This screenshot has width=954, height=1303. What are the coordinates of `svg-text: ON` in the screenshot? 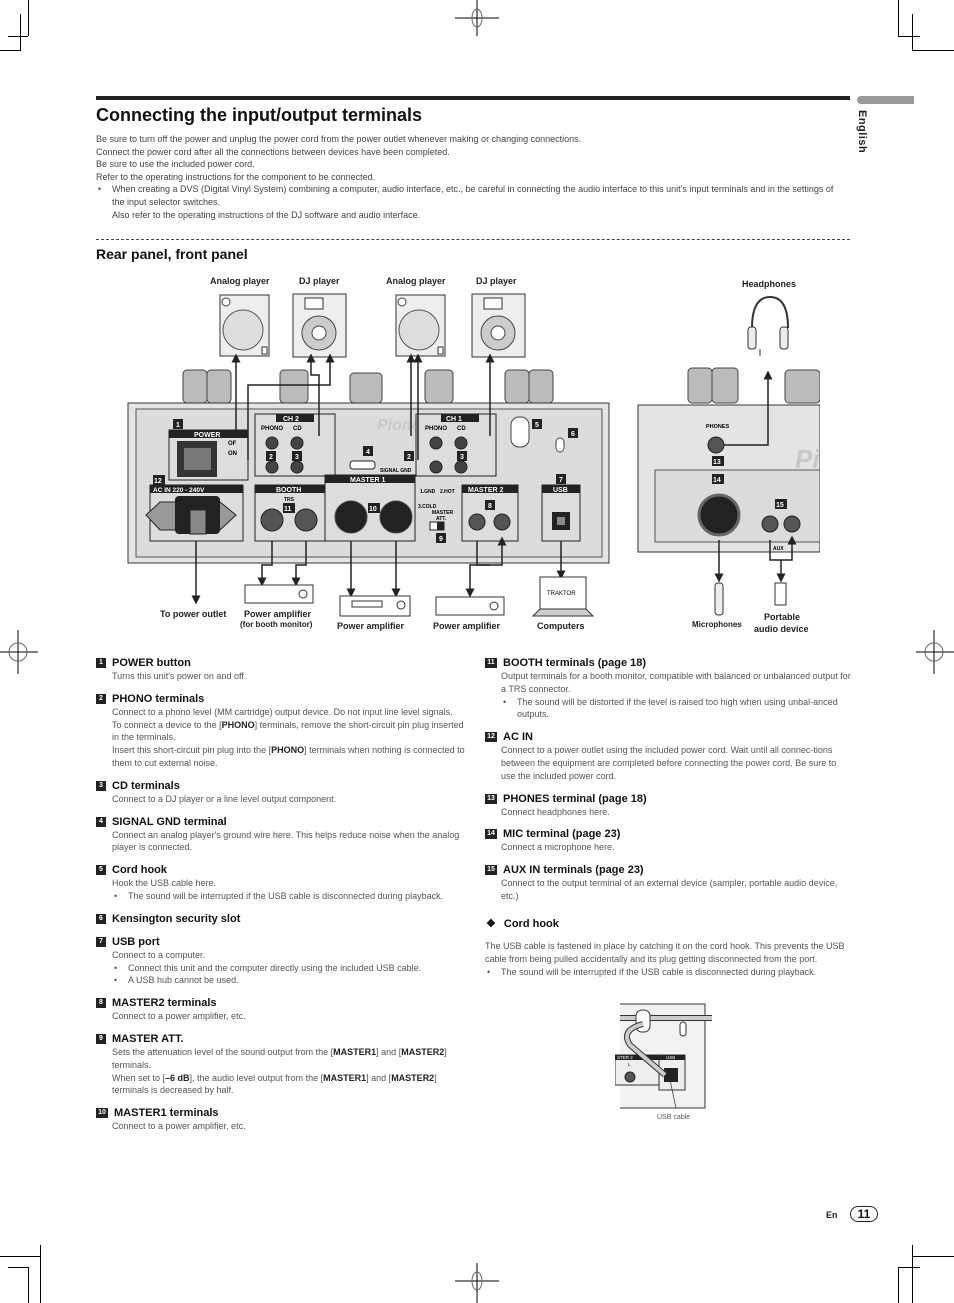 It's located at (232, 454).